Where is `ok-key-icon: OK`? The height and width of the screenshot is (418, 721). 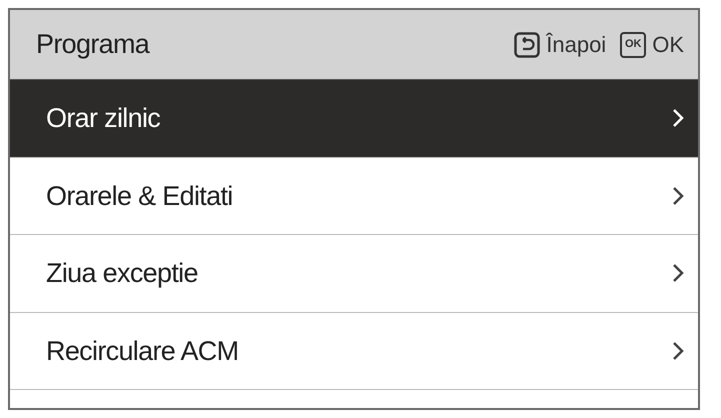
ok-key-icon: OK is located at coordinates (633, 45).